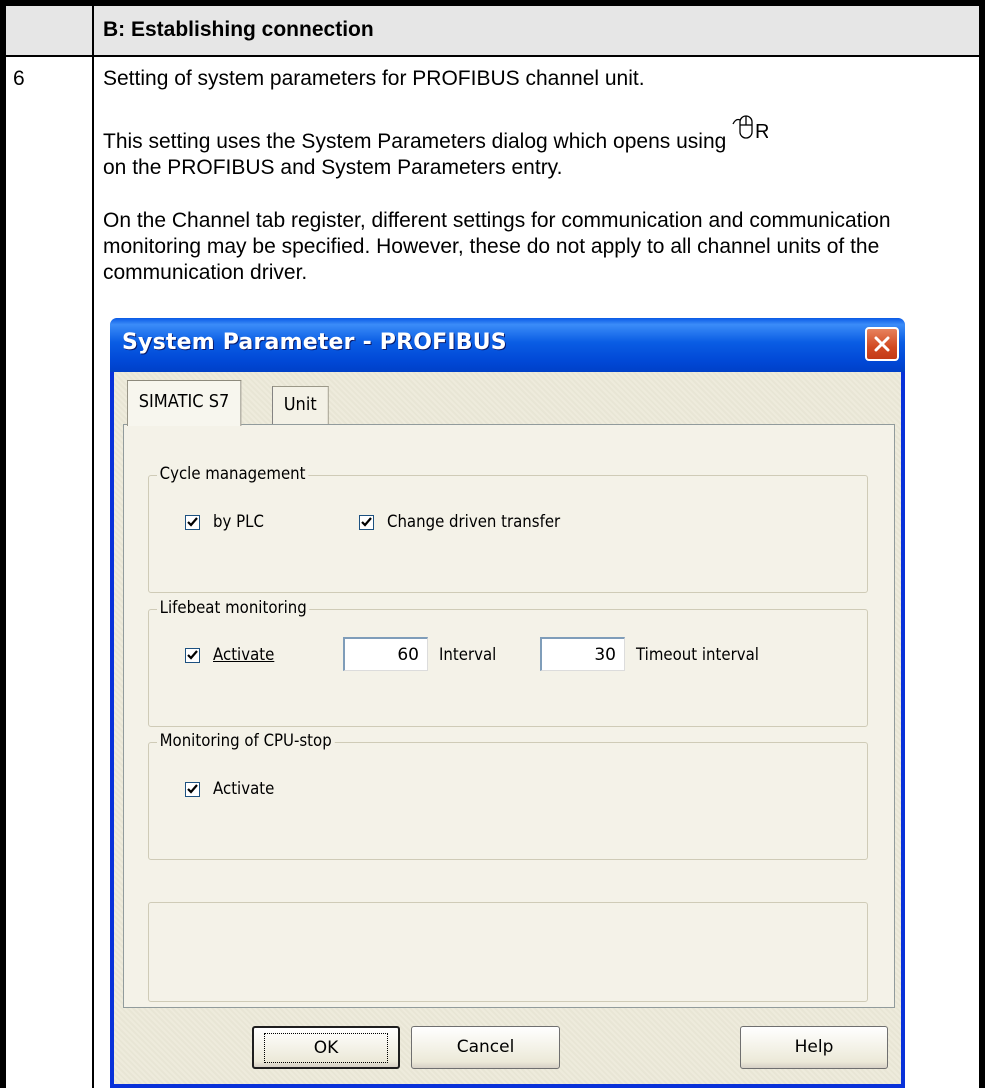 This screenshot has height=1088, width=985. What do you see at coordinates (385, 654) in the screenshot?
I see `interval-input: 60` at bounding box center [385, 654].